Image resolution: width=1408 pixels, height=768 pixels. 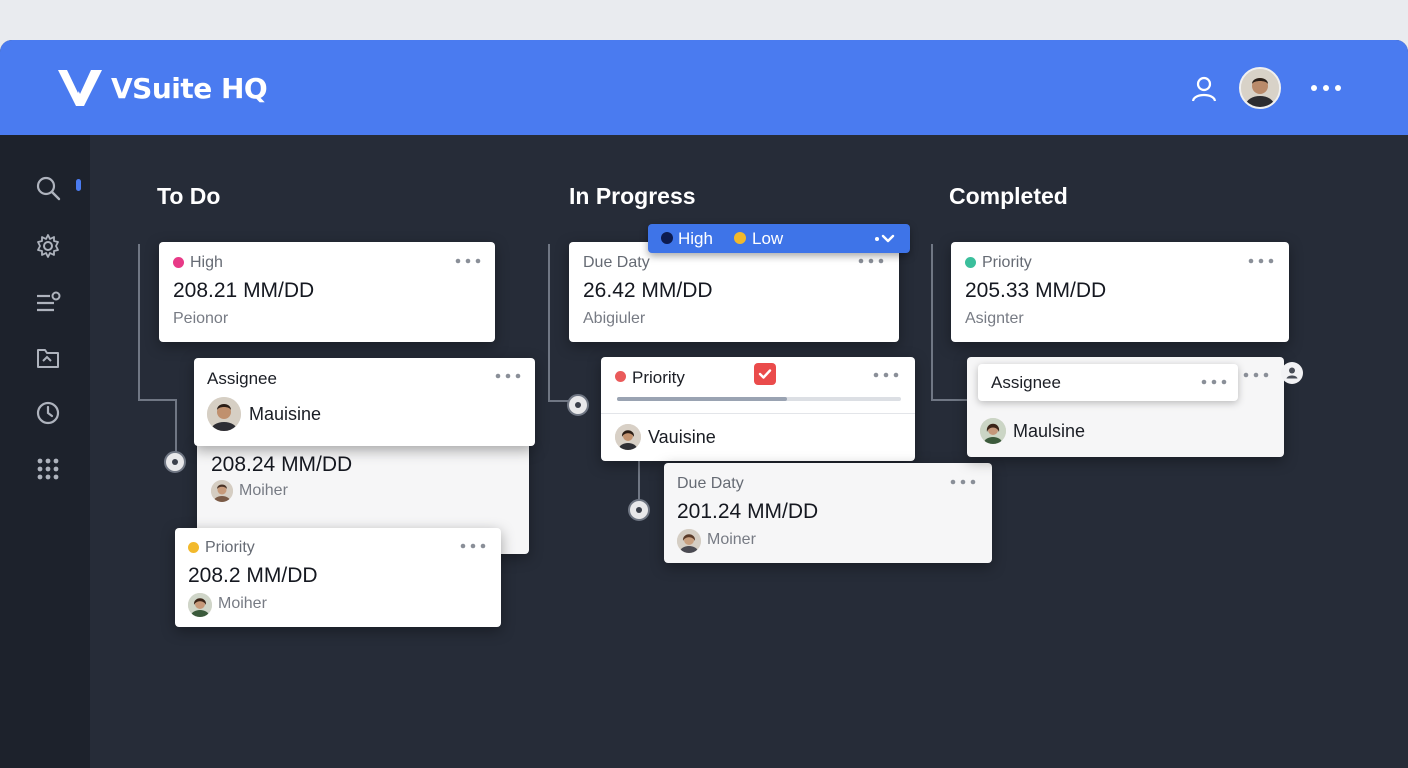 I want to click on card-value: 208.2 MM/DD, so click(x=253, y=575).